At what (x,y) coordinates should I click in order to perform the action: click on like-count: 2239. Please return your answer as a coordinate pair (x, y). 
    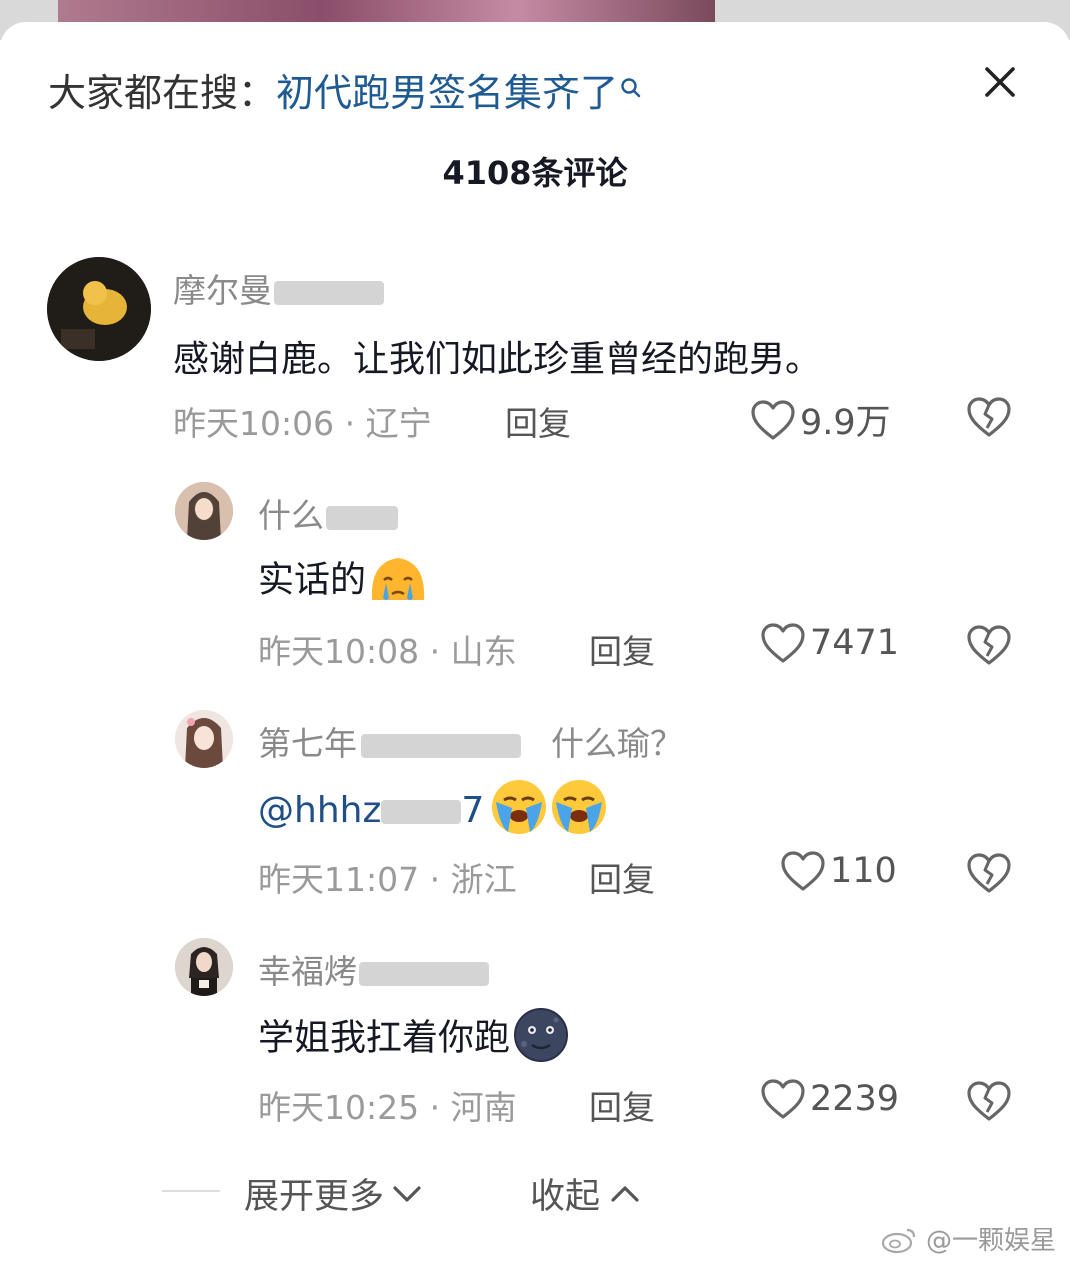
    Looking at the image, I should click on (855, 1099).